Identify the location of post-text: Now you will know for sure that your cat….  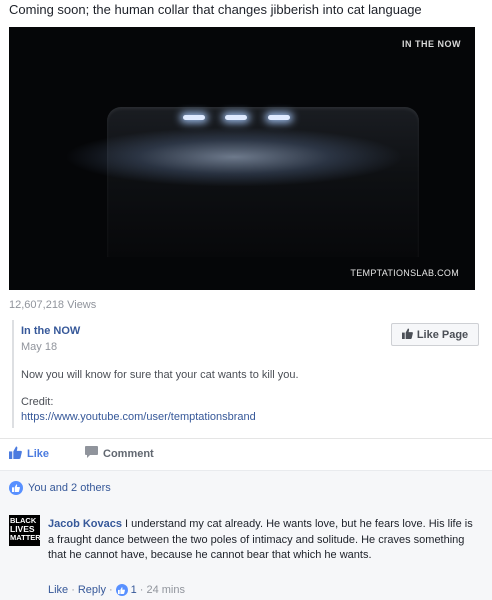
(160, 375).